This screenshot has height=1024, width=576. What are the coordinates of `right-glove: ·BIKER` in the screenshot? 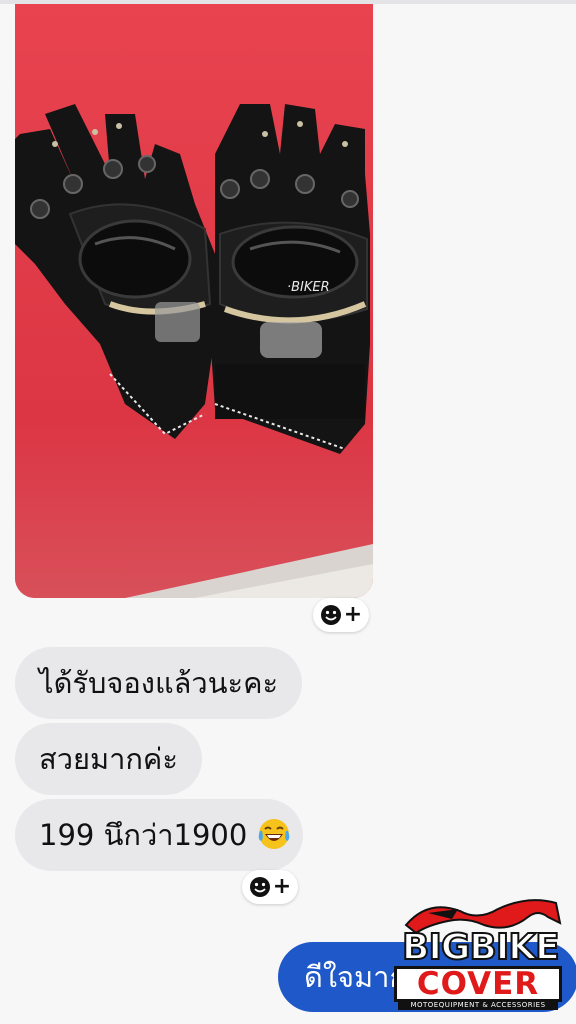 It's located at (290, 279).